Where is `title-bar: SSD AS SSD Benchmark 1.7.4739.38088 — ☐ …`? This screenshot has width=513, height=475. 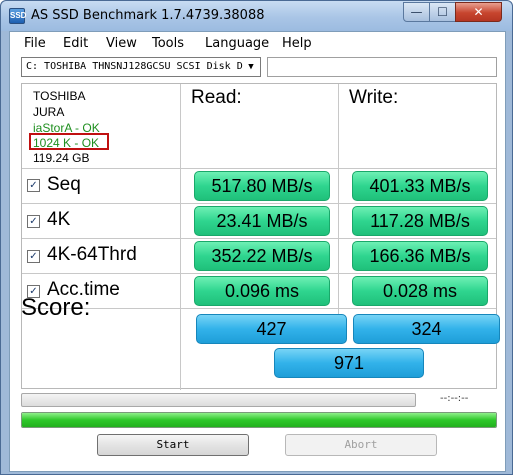
title-bar: SSD AS SSD Benchmark 1.7.4739.38088 — ☐ … is located at coordinates (256, 16).